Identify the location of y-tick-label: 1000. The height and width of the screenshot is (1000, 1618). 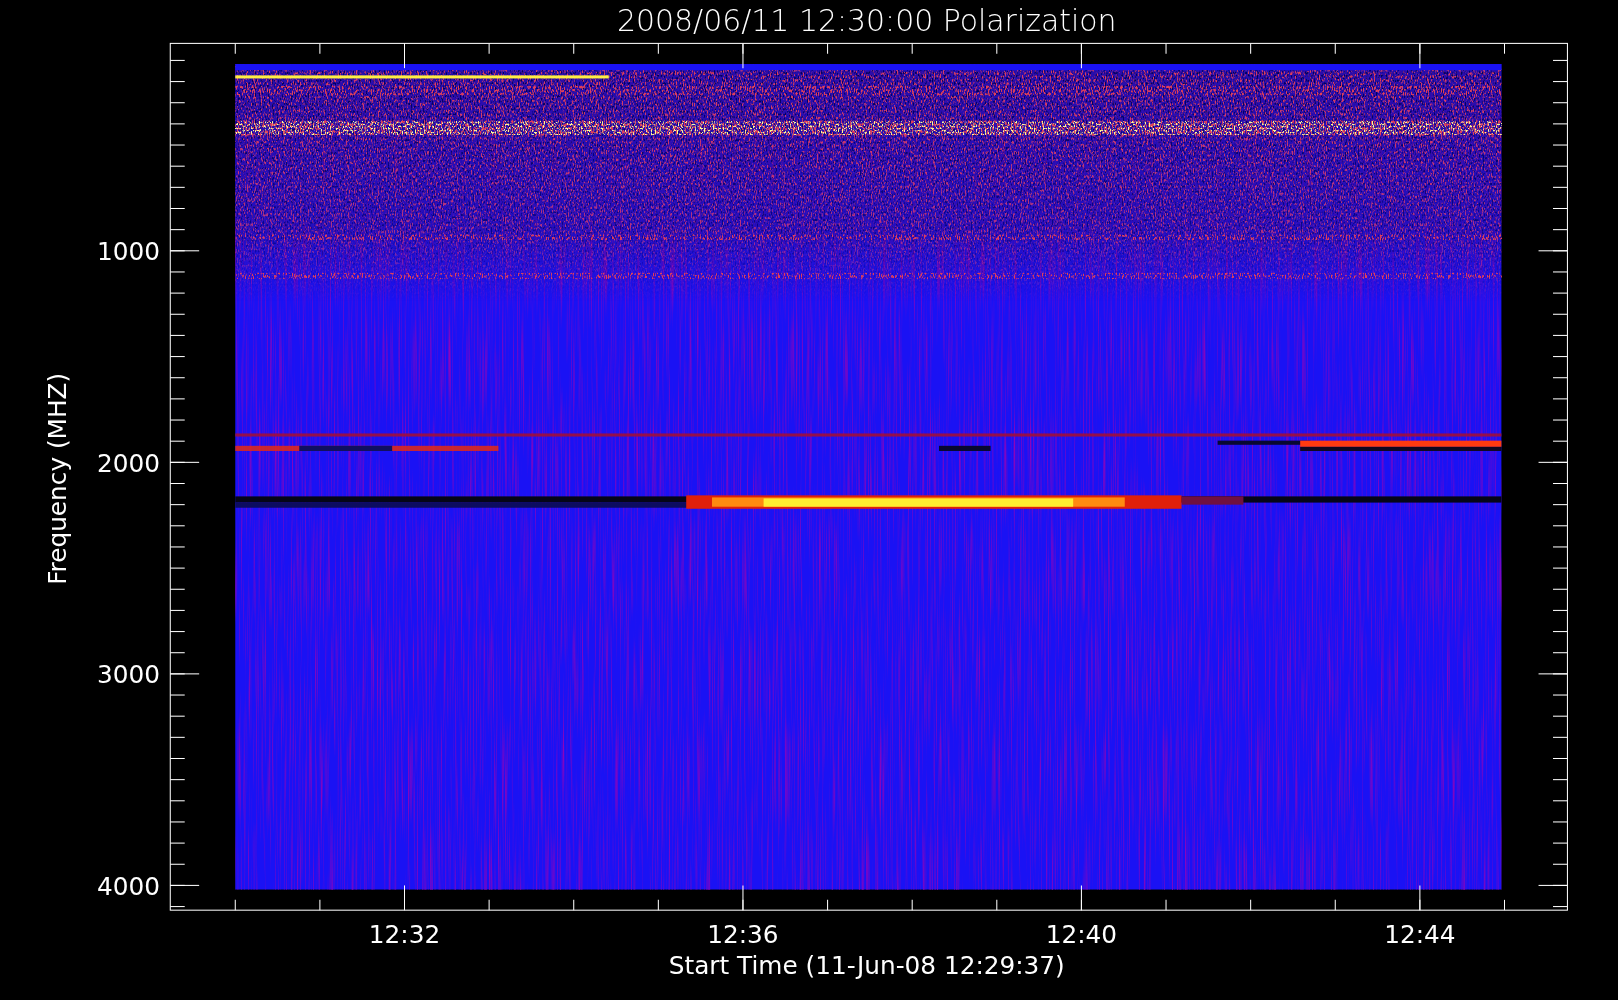
(128, 252).